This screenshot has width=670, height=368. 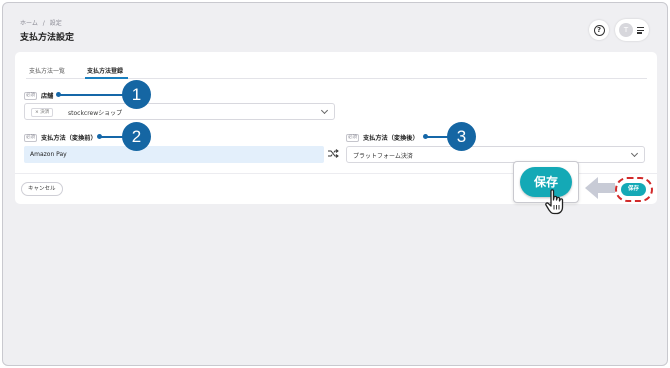 I want to click on shop-select-value: stockcrewショップ, so click(x=95, y=113).